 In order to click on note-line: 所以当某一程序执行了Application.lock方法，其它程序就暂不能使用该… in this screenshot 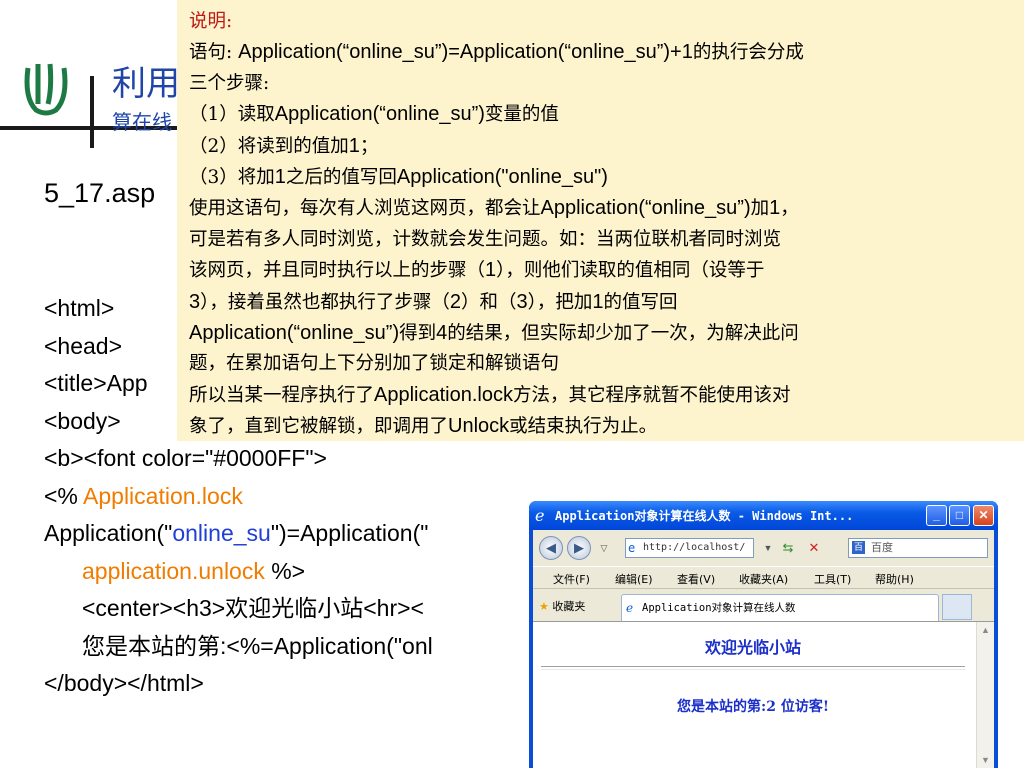, I will do `click(599, 395)`.